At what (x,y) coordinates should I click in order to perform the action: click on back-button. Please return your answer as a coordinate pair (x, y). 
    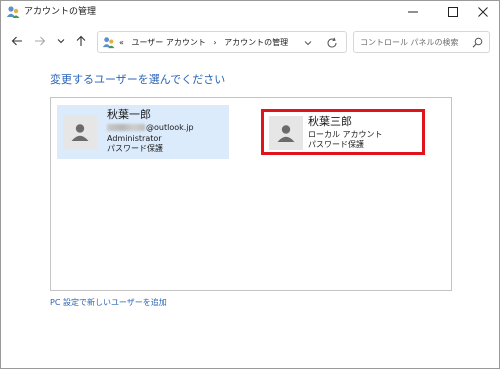
    Looking at the image, I should click on (17, 41).